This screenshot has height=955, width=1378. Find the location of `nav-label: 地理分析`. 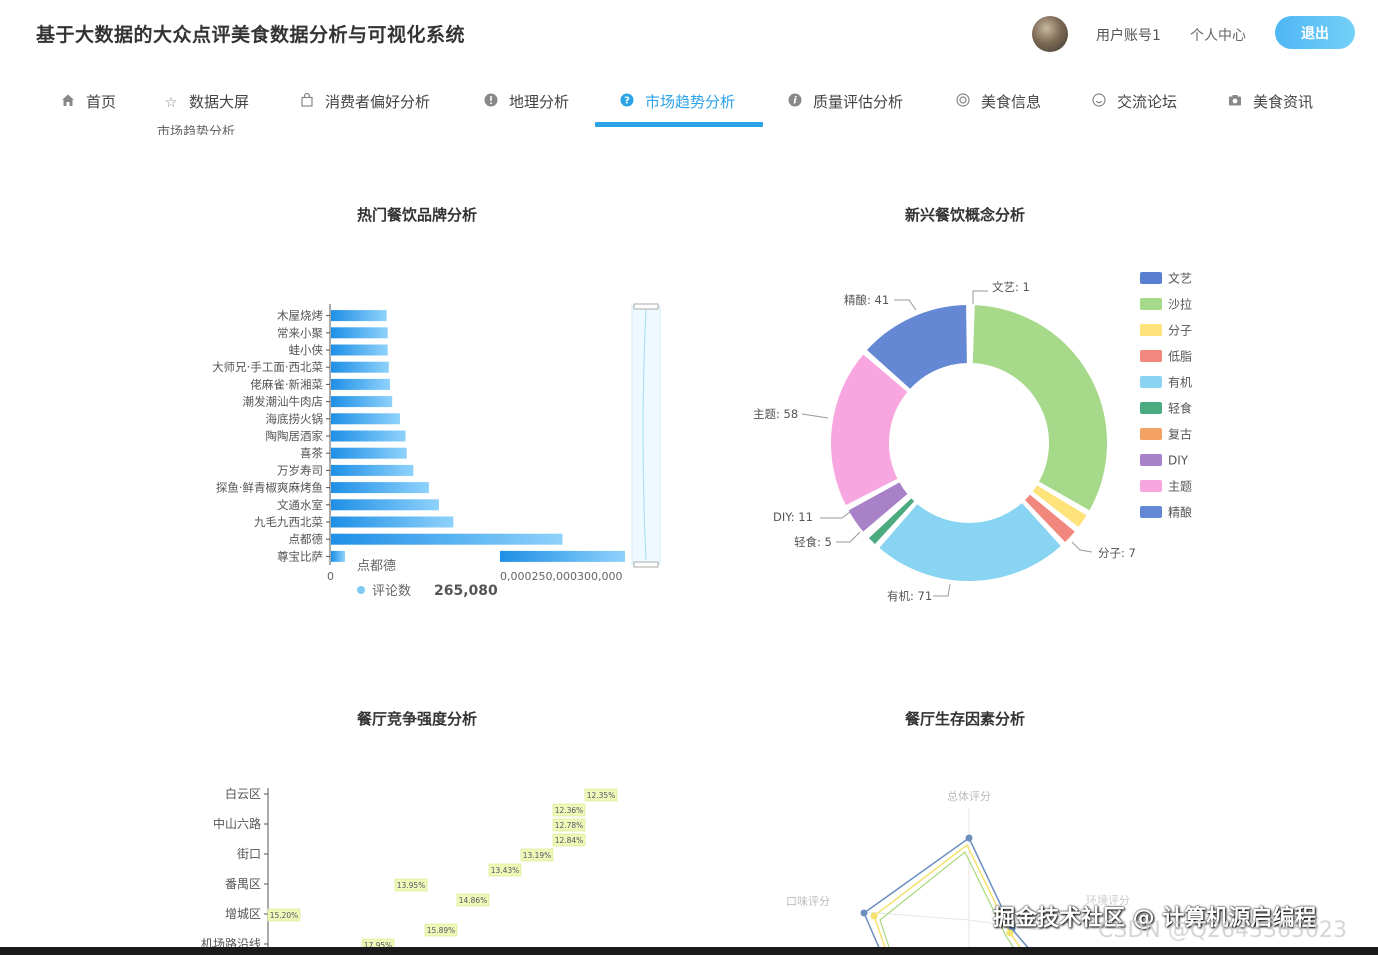

nav-label: 地理分析 is located at coordinates (539, 102).